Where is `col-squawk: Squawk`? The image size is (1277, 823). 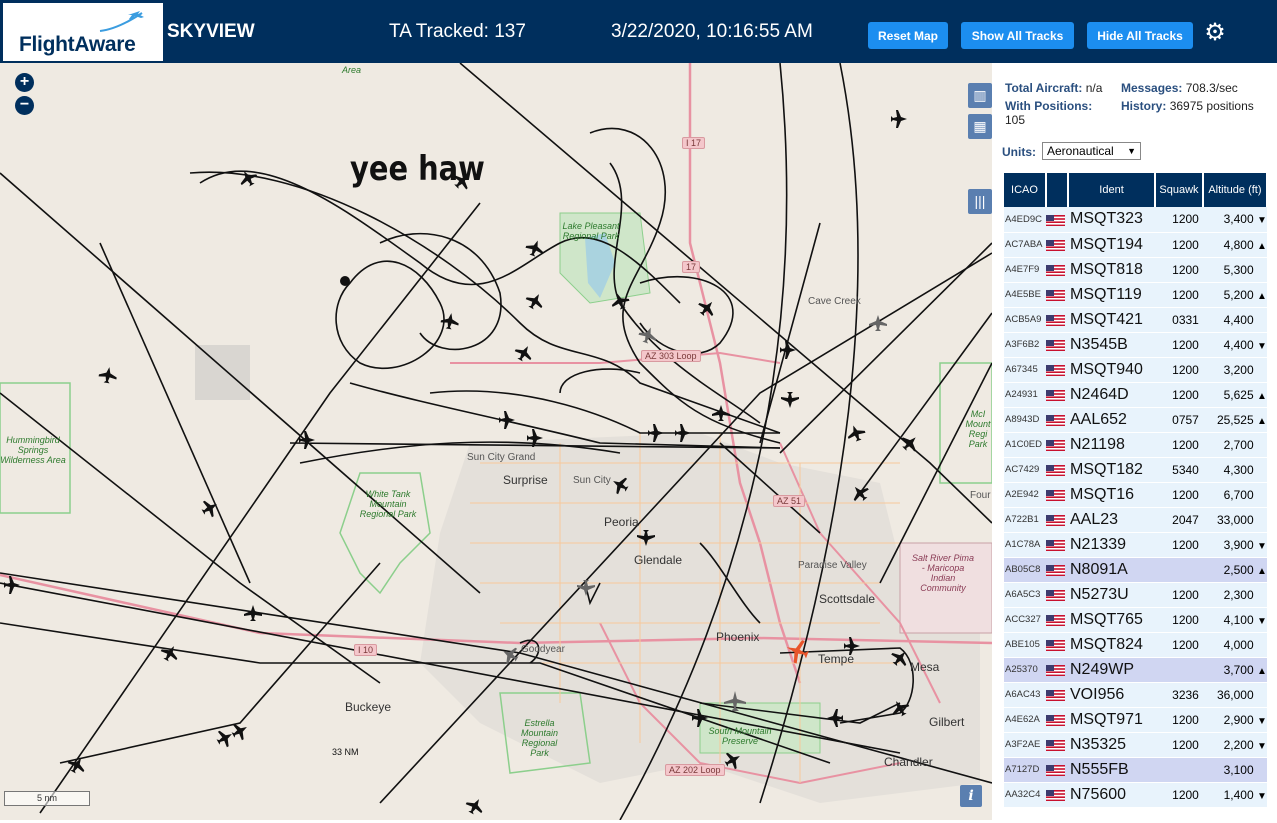 col-squawk: Squawk is located at coordinates (1179, 190).